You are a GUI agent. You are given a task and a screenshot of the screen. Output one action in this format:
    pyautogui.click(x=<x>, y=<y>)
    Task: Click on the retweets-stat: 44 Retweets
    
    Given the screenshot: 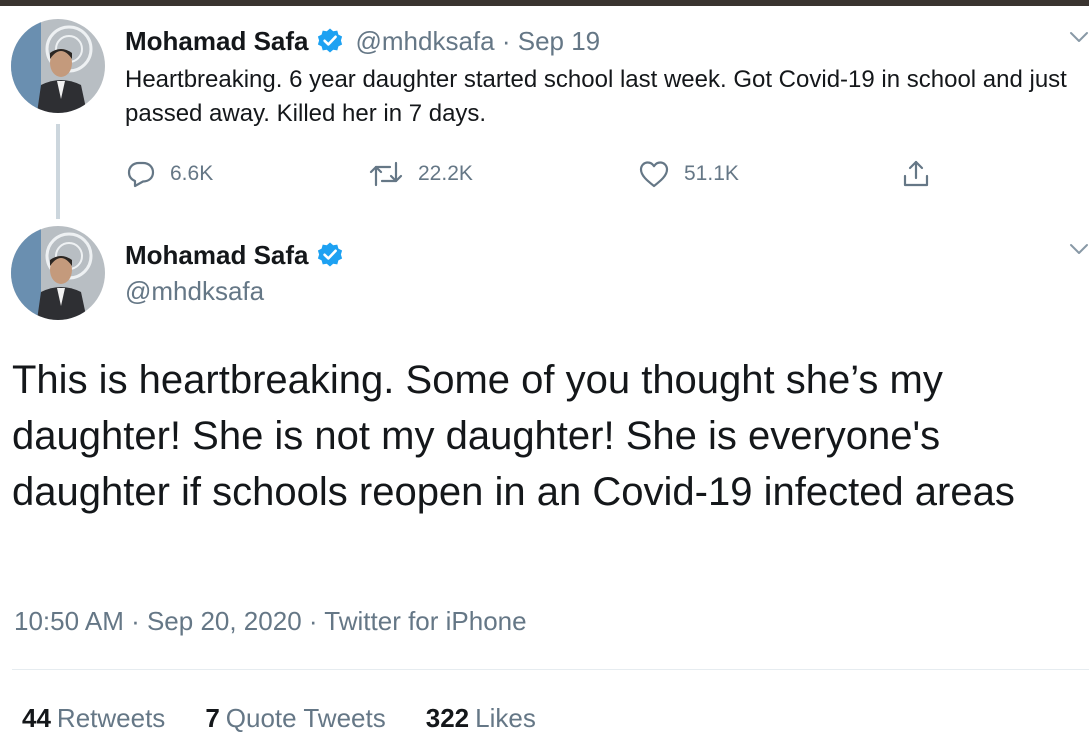 What is the action you would take?
    pyautogui.click(x=93, y=718)
    